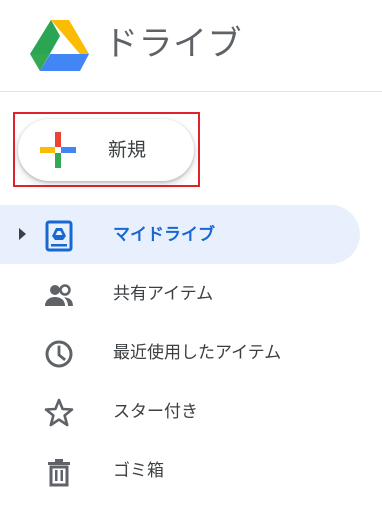 The height and width of the screenshot is (508, 382). I want to click on clock-icon, so click(59, 354).